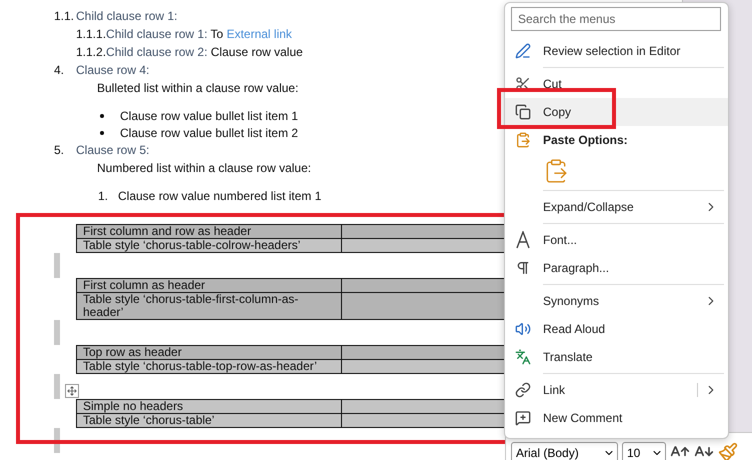  I want to click on table-cell: Table style ‘chorus-table-first-column-as-header’, so click(209, 306).